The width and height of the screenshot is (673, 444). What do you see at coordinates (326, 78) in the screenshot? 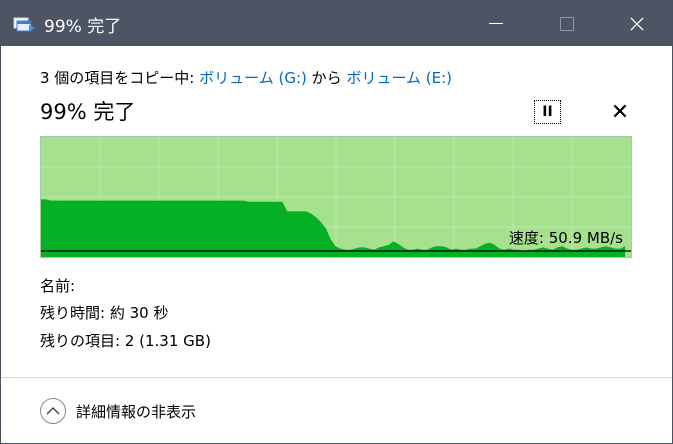
I see `copy-middle: から` at bounding box center [326, 78].